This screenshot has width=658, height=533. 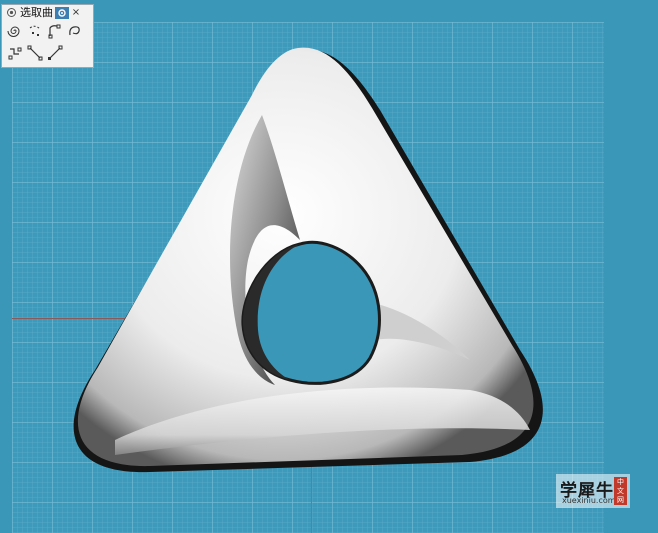 What do you see at coordinates (76, 12) in the screenshot?
I see `toolbar-close-icon: ×` at bounding box center [76, 12].